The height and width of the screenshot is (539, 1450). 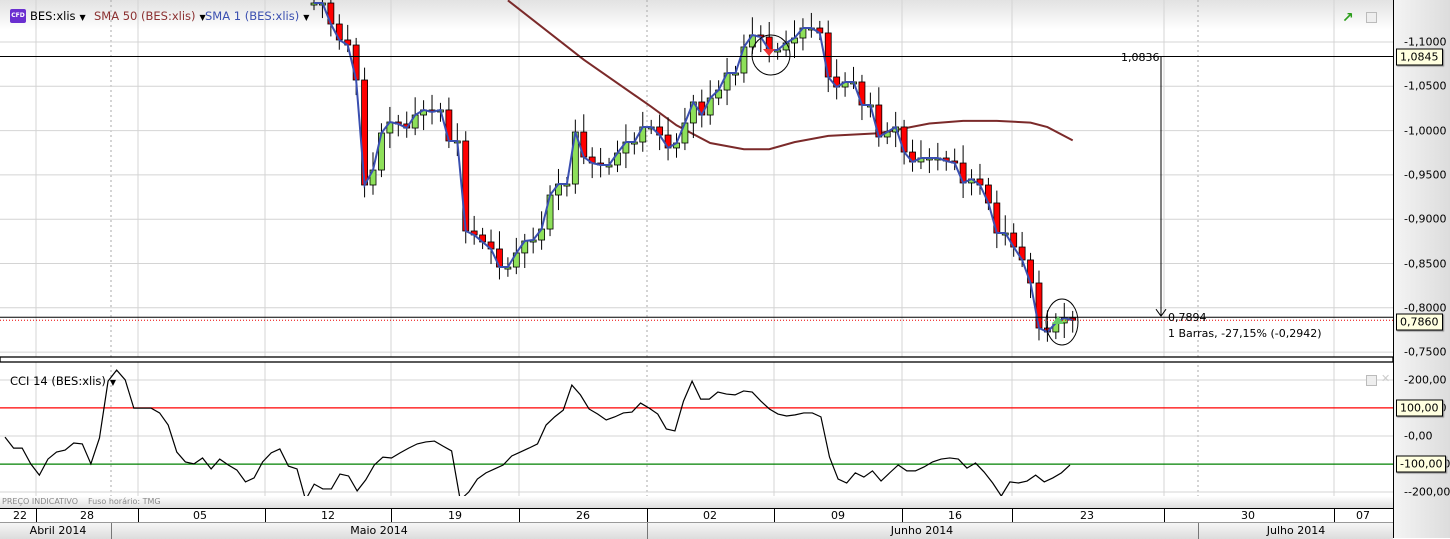 I want to click on cci-tag-lower: -100,00, so click(x=1421, y=464).